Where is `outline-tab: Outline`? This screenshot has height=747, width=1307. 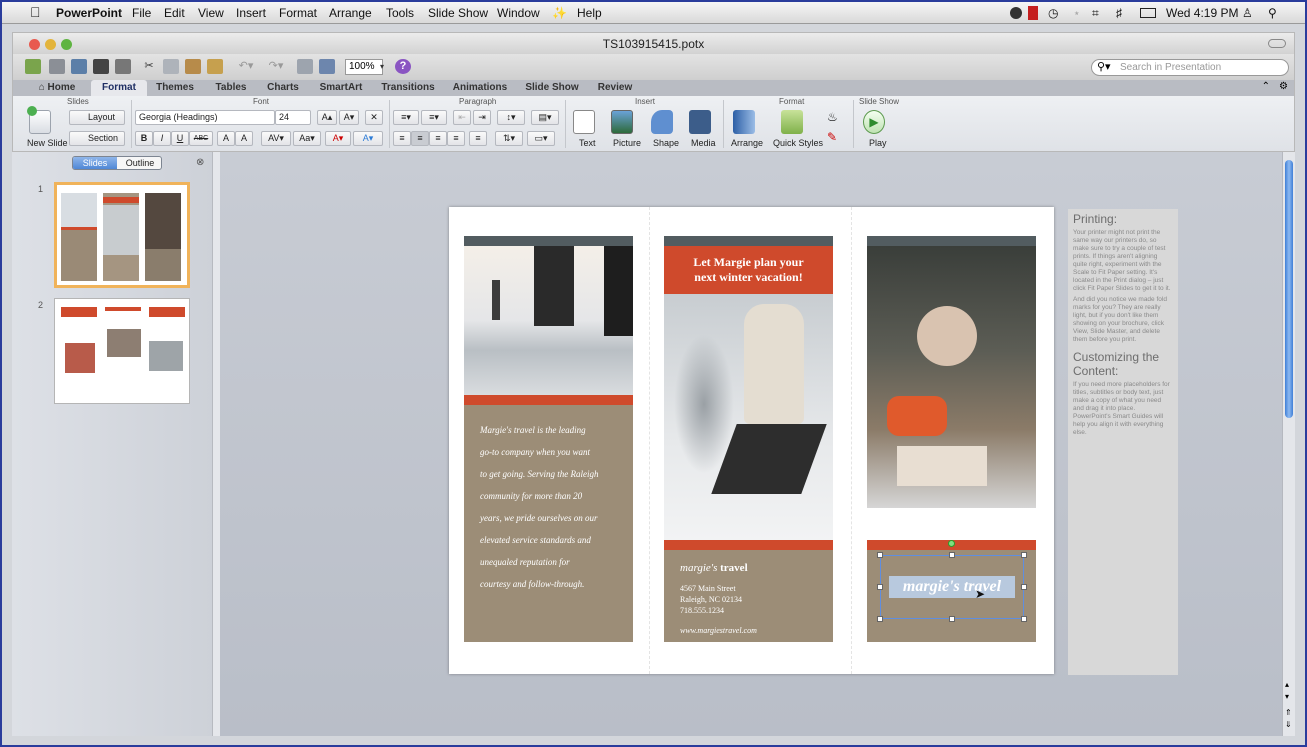 outline-tab: Outline is located at coordinates (139, 163).